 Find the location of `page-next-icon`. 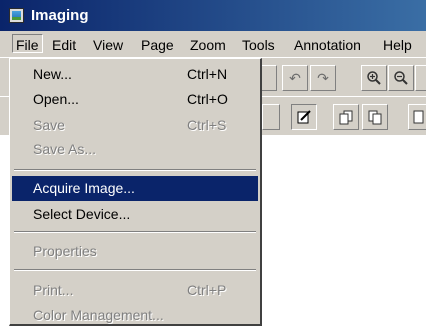

page-next-icon is located at coordinates (375, 117).